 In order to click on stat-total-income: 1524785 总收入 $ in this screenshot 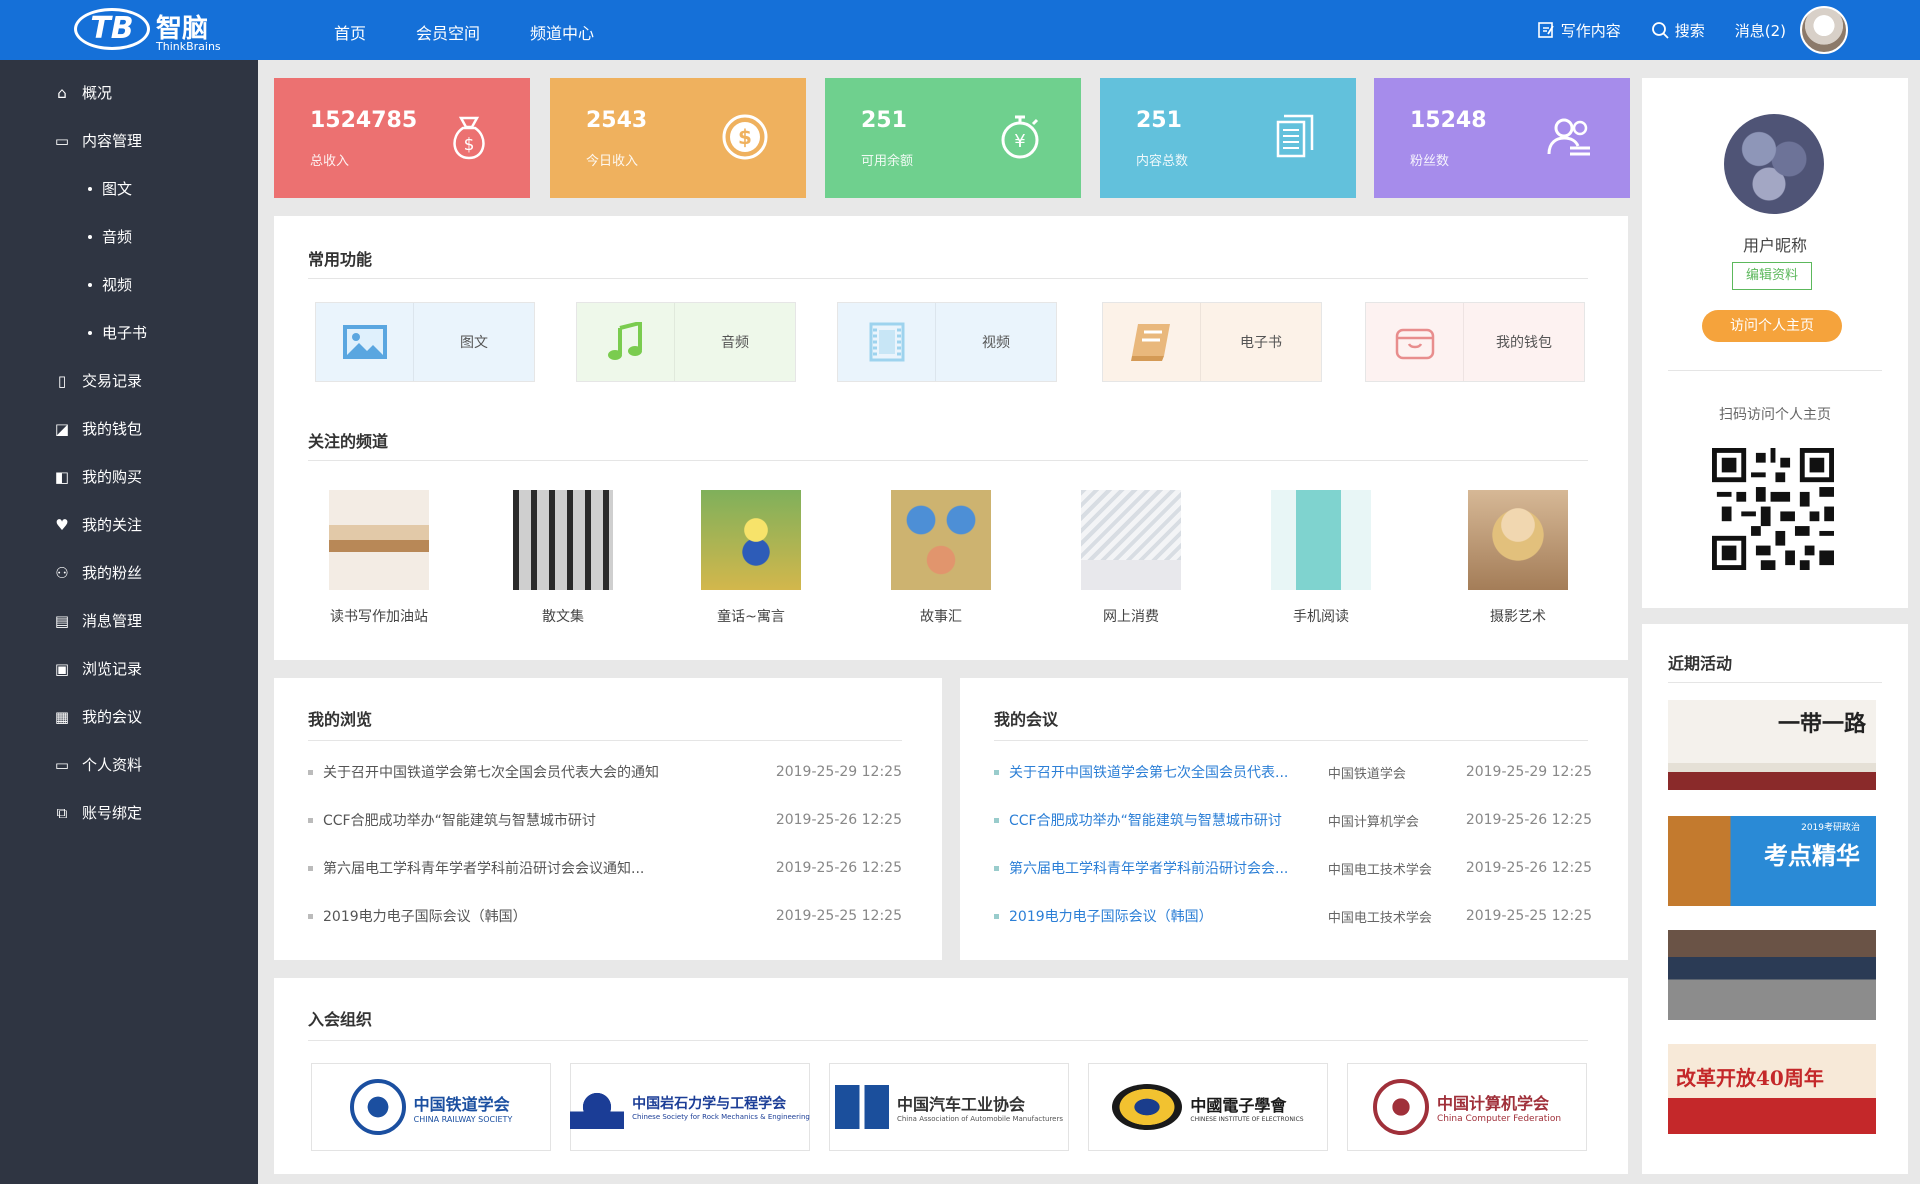, I will do `click(402, 138)`.